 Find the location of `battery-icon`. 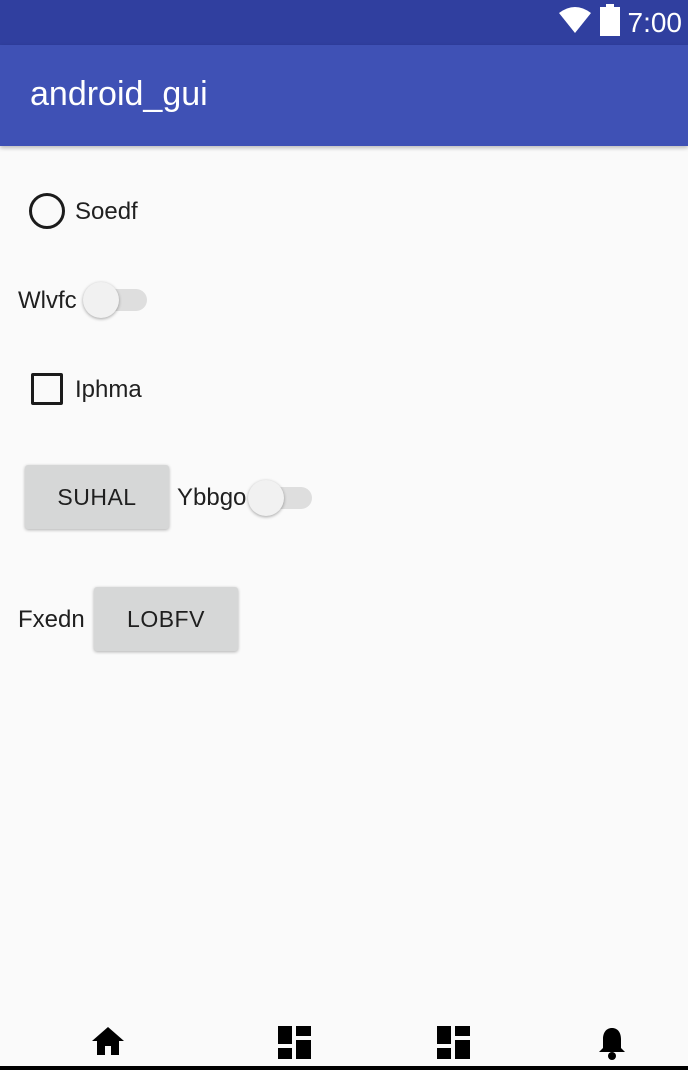

battery-icon is located at coordinates (609, 22).